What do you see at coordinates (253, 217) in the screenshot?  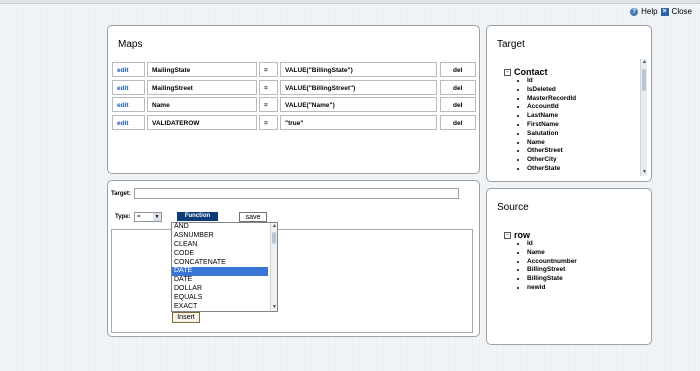 I see `save-button: save` at bounding box center [253, 217].